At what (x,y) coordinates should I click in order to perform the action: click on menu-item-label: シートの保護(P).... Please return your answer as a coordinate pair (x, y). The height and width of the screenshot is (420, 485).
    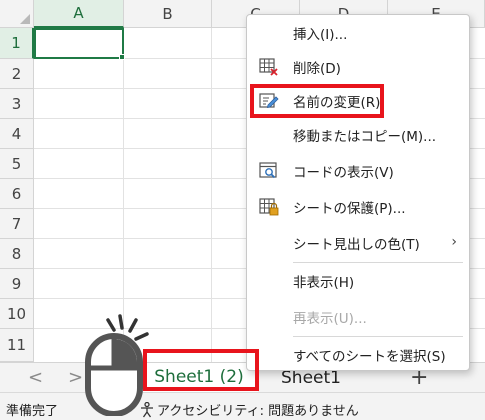
    Looking at the image, I should click on (349, 209).